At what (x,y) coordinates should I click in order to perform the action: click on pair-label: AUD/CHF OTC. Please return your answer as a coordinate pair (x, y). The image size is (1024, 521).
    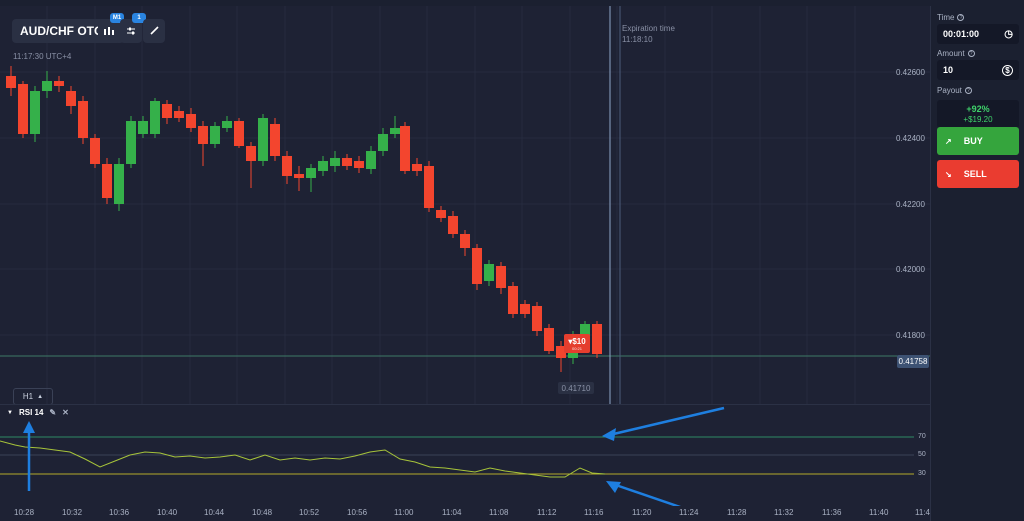
    Looking at the image, I should click on (61, 31).